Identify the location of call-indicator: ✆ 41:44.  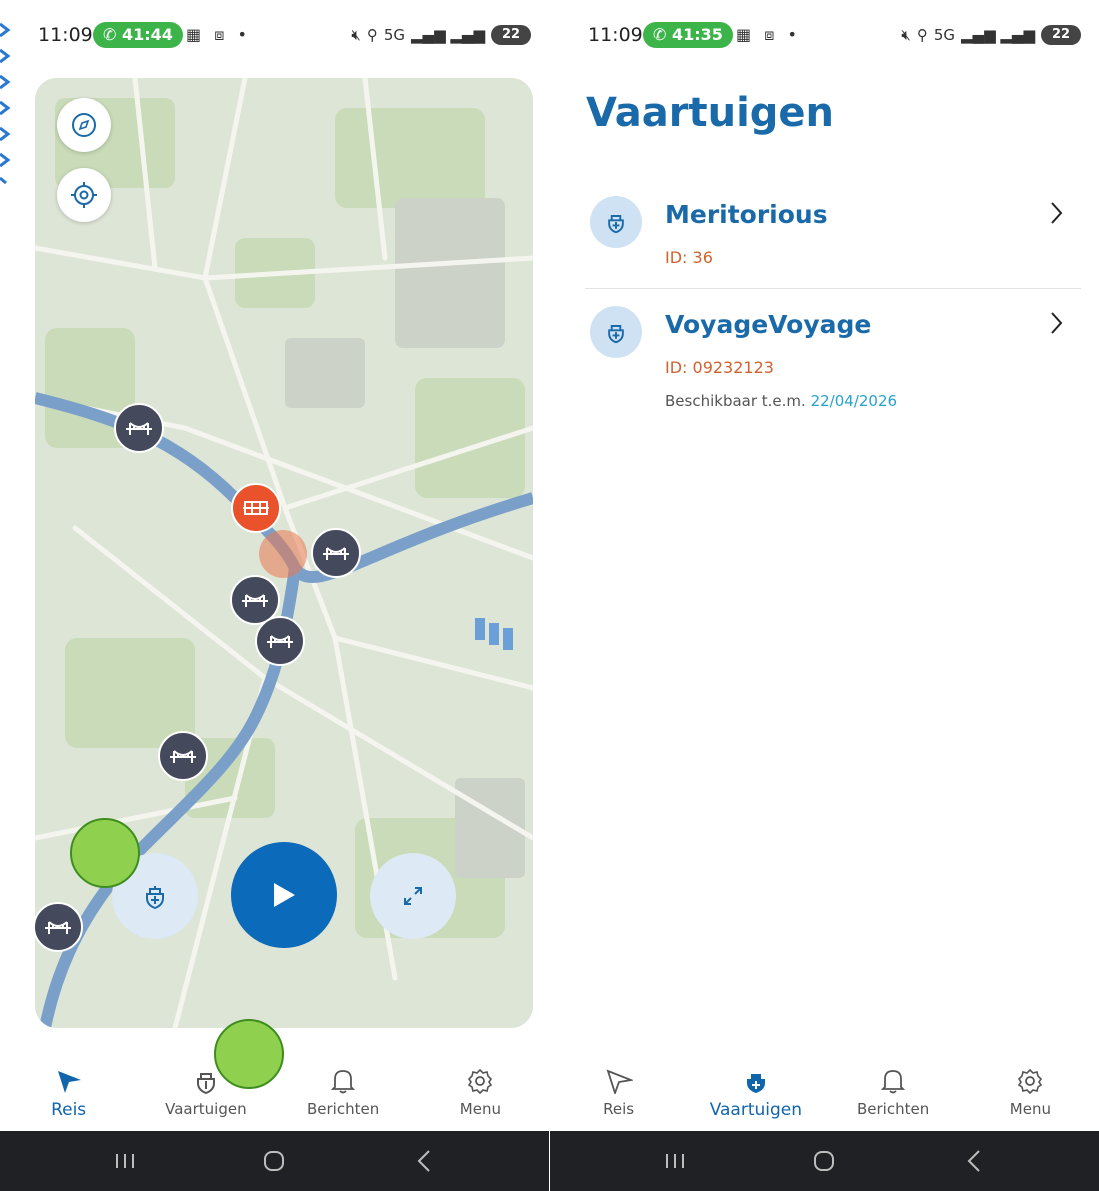
(138, 35).